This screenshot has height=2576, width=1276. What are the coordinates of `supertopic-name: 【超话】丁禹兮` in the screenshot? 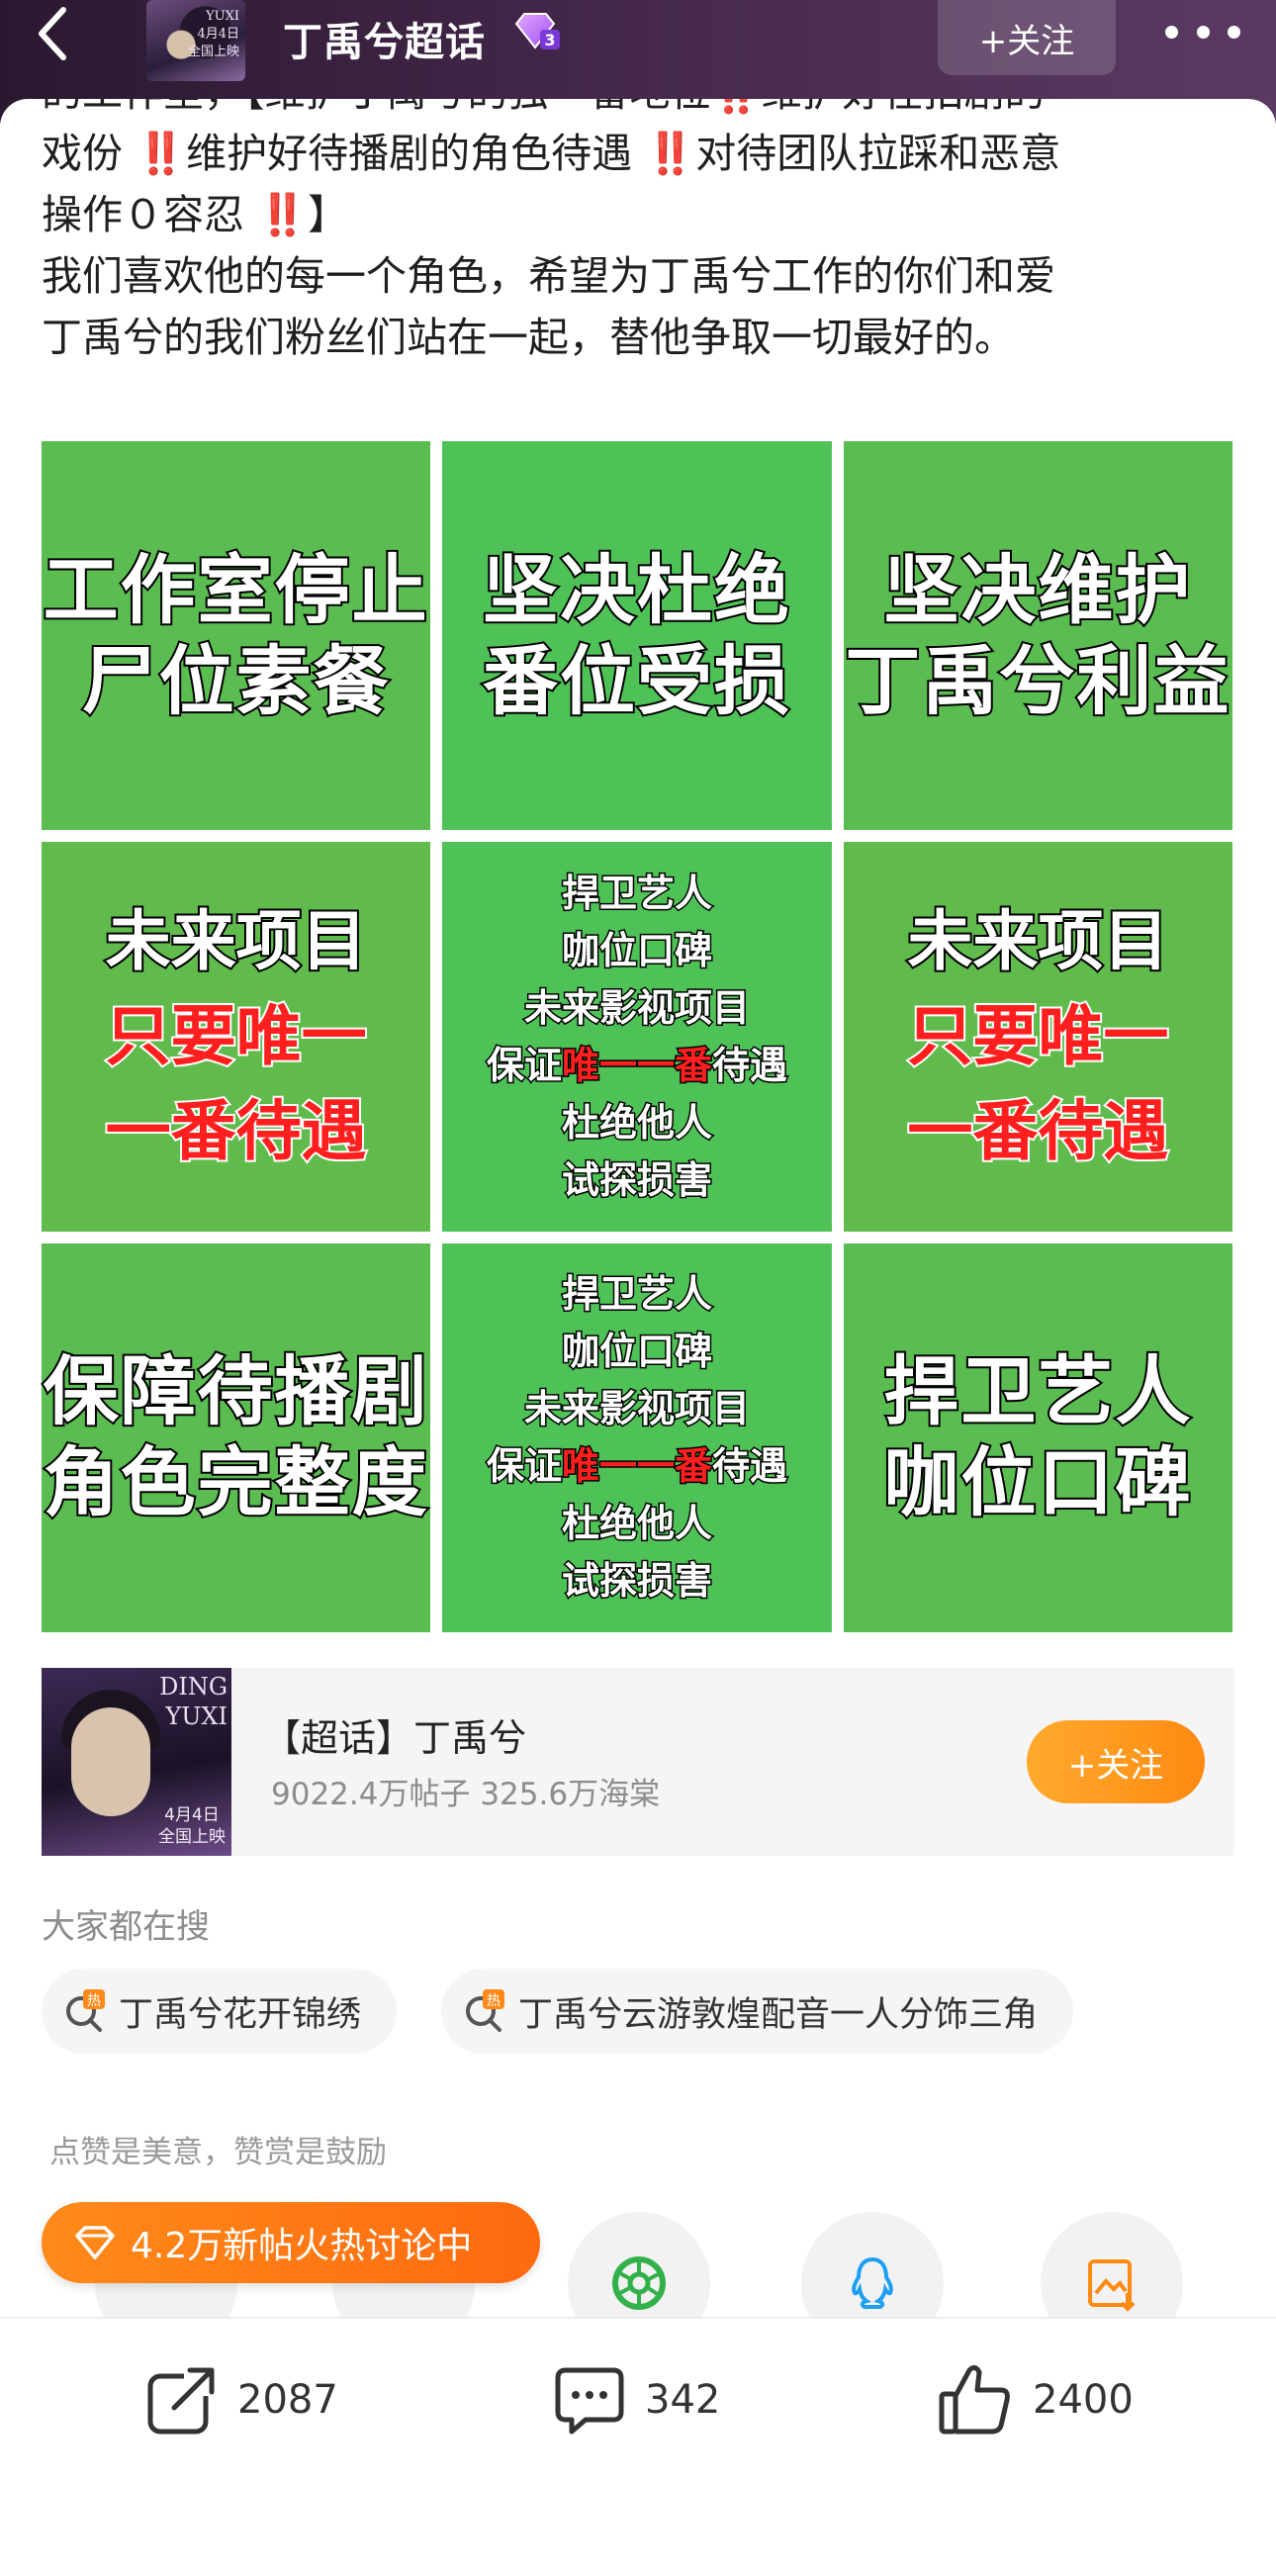 It's located at (395, 1738).